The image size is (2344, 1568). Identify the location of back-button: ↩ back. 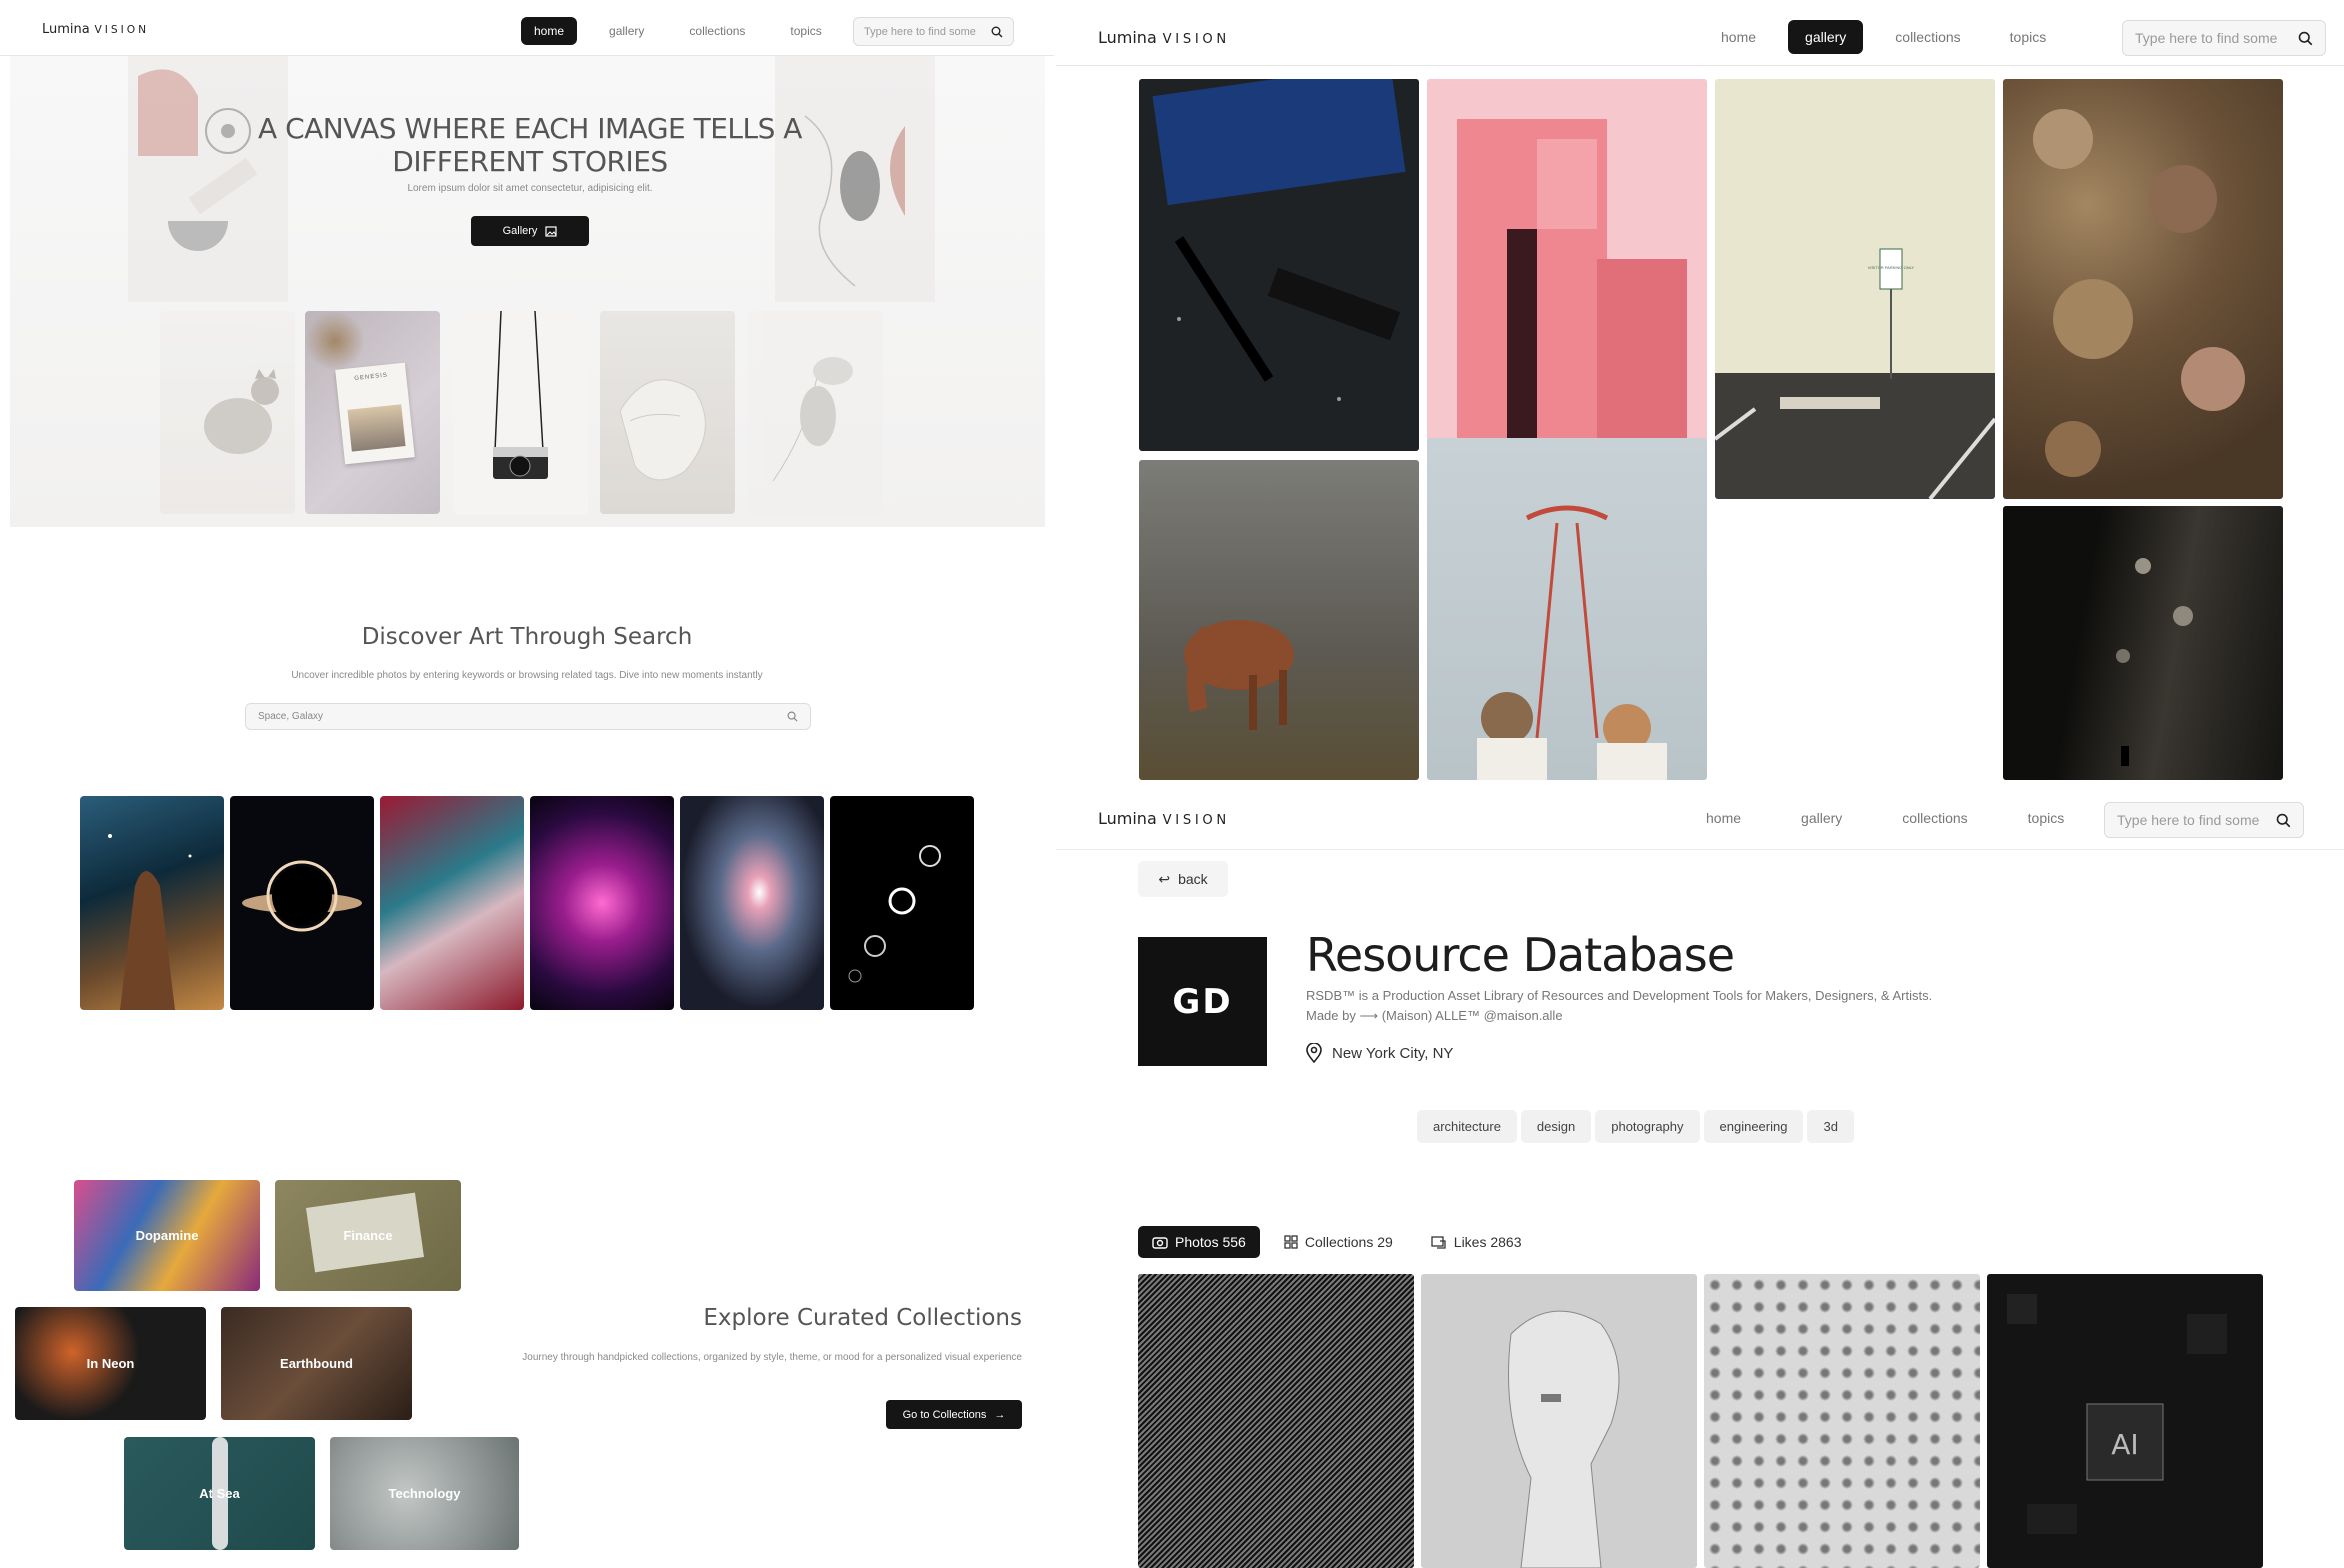
(1183, 879).